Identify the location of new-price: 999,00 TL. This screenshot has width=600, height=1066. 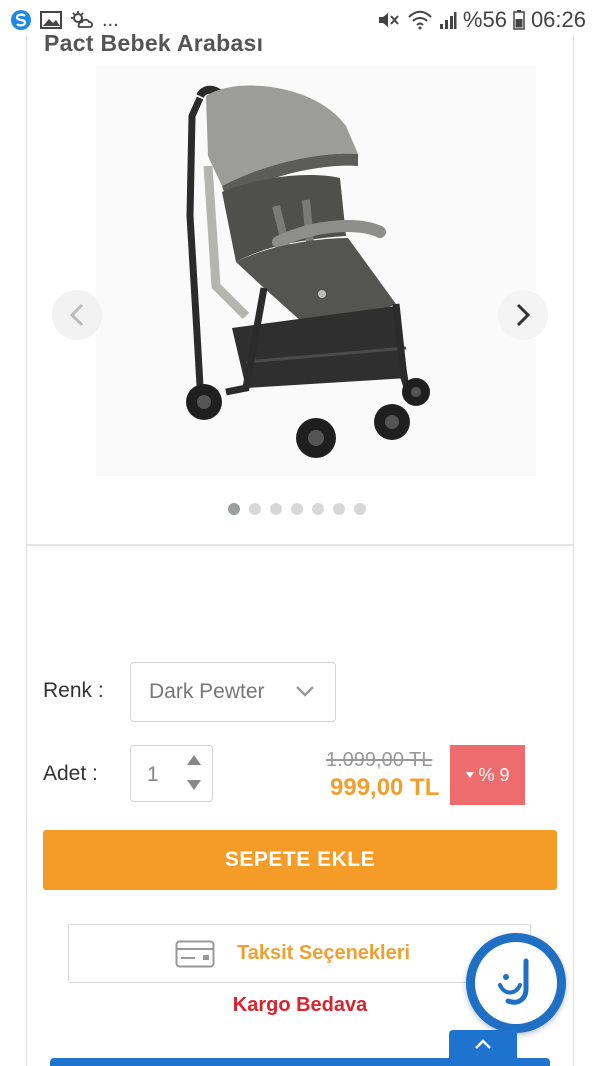
(385, 787).